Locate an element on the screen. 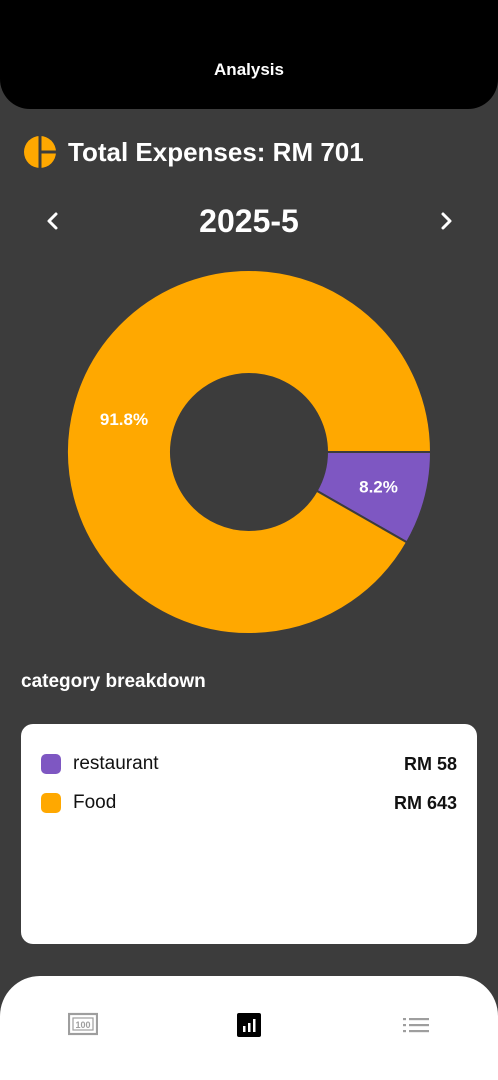 The height and width of the screenshot is (1080, 498). top-app-bar: Analysis is located at coordinates (249, 54).